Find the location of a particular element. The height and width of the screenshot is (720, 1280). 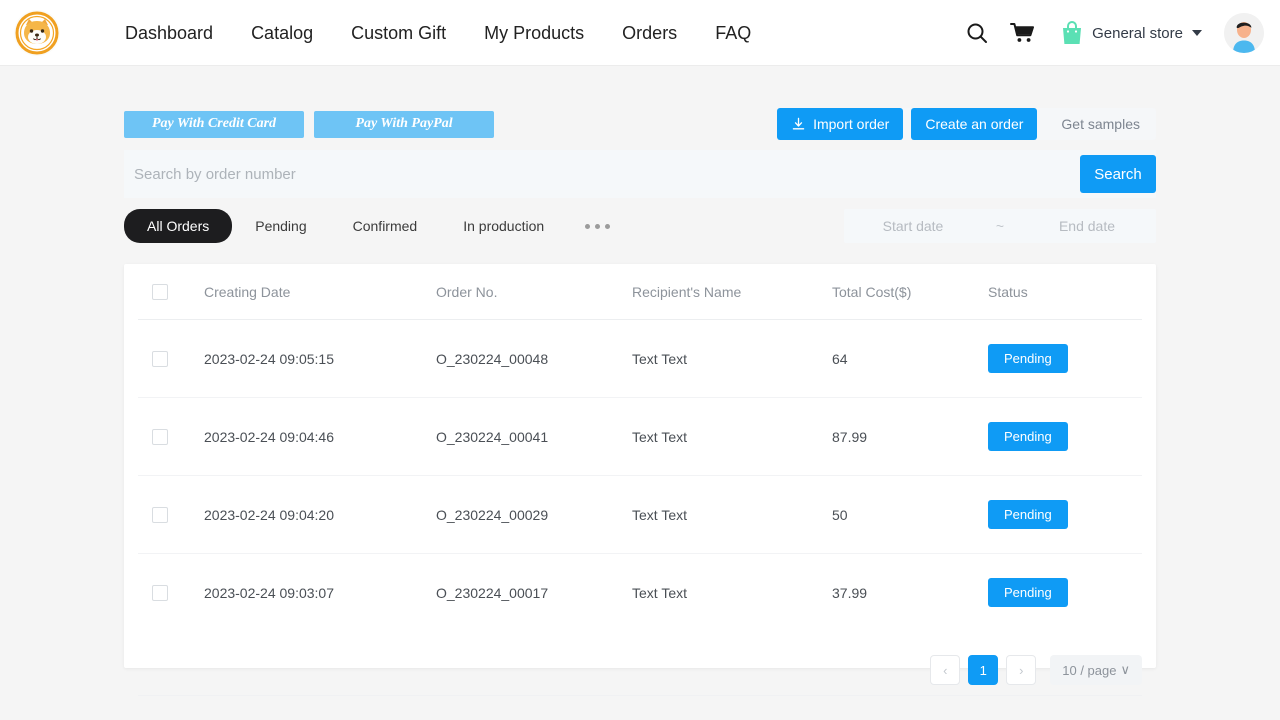

pagination-page-1: 1 is located at coordinates (983, 670).